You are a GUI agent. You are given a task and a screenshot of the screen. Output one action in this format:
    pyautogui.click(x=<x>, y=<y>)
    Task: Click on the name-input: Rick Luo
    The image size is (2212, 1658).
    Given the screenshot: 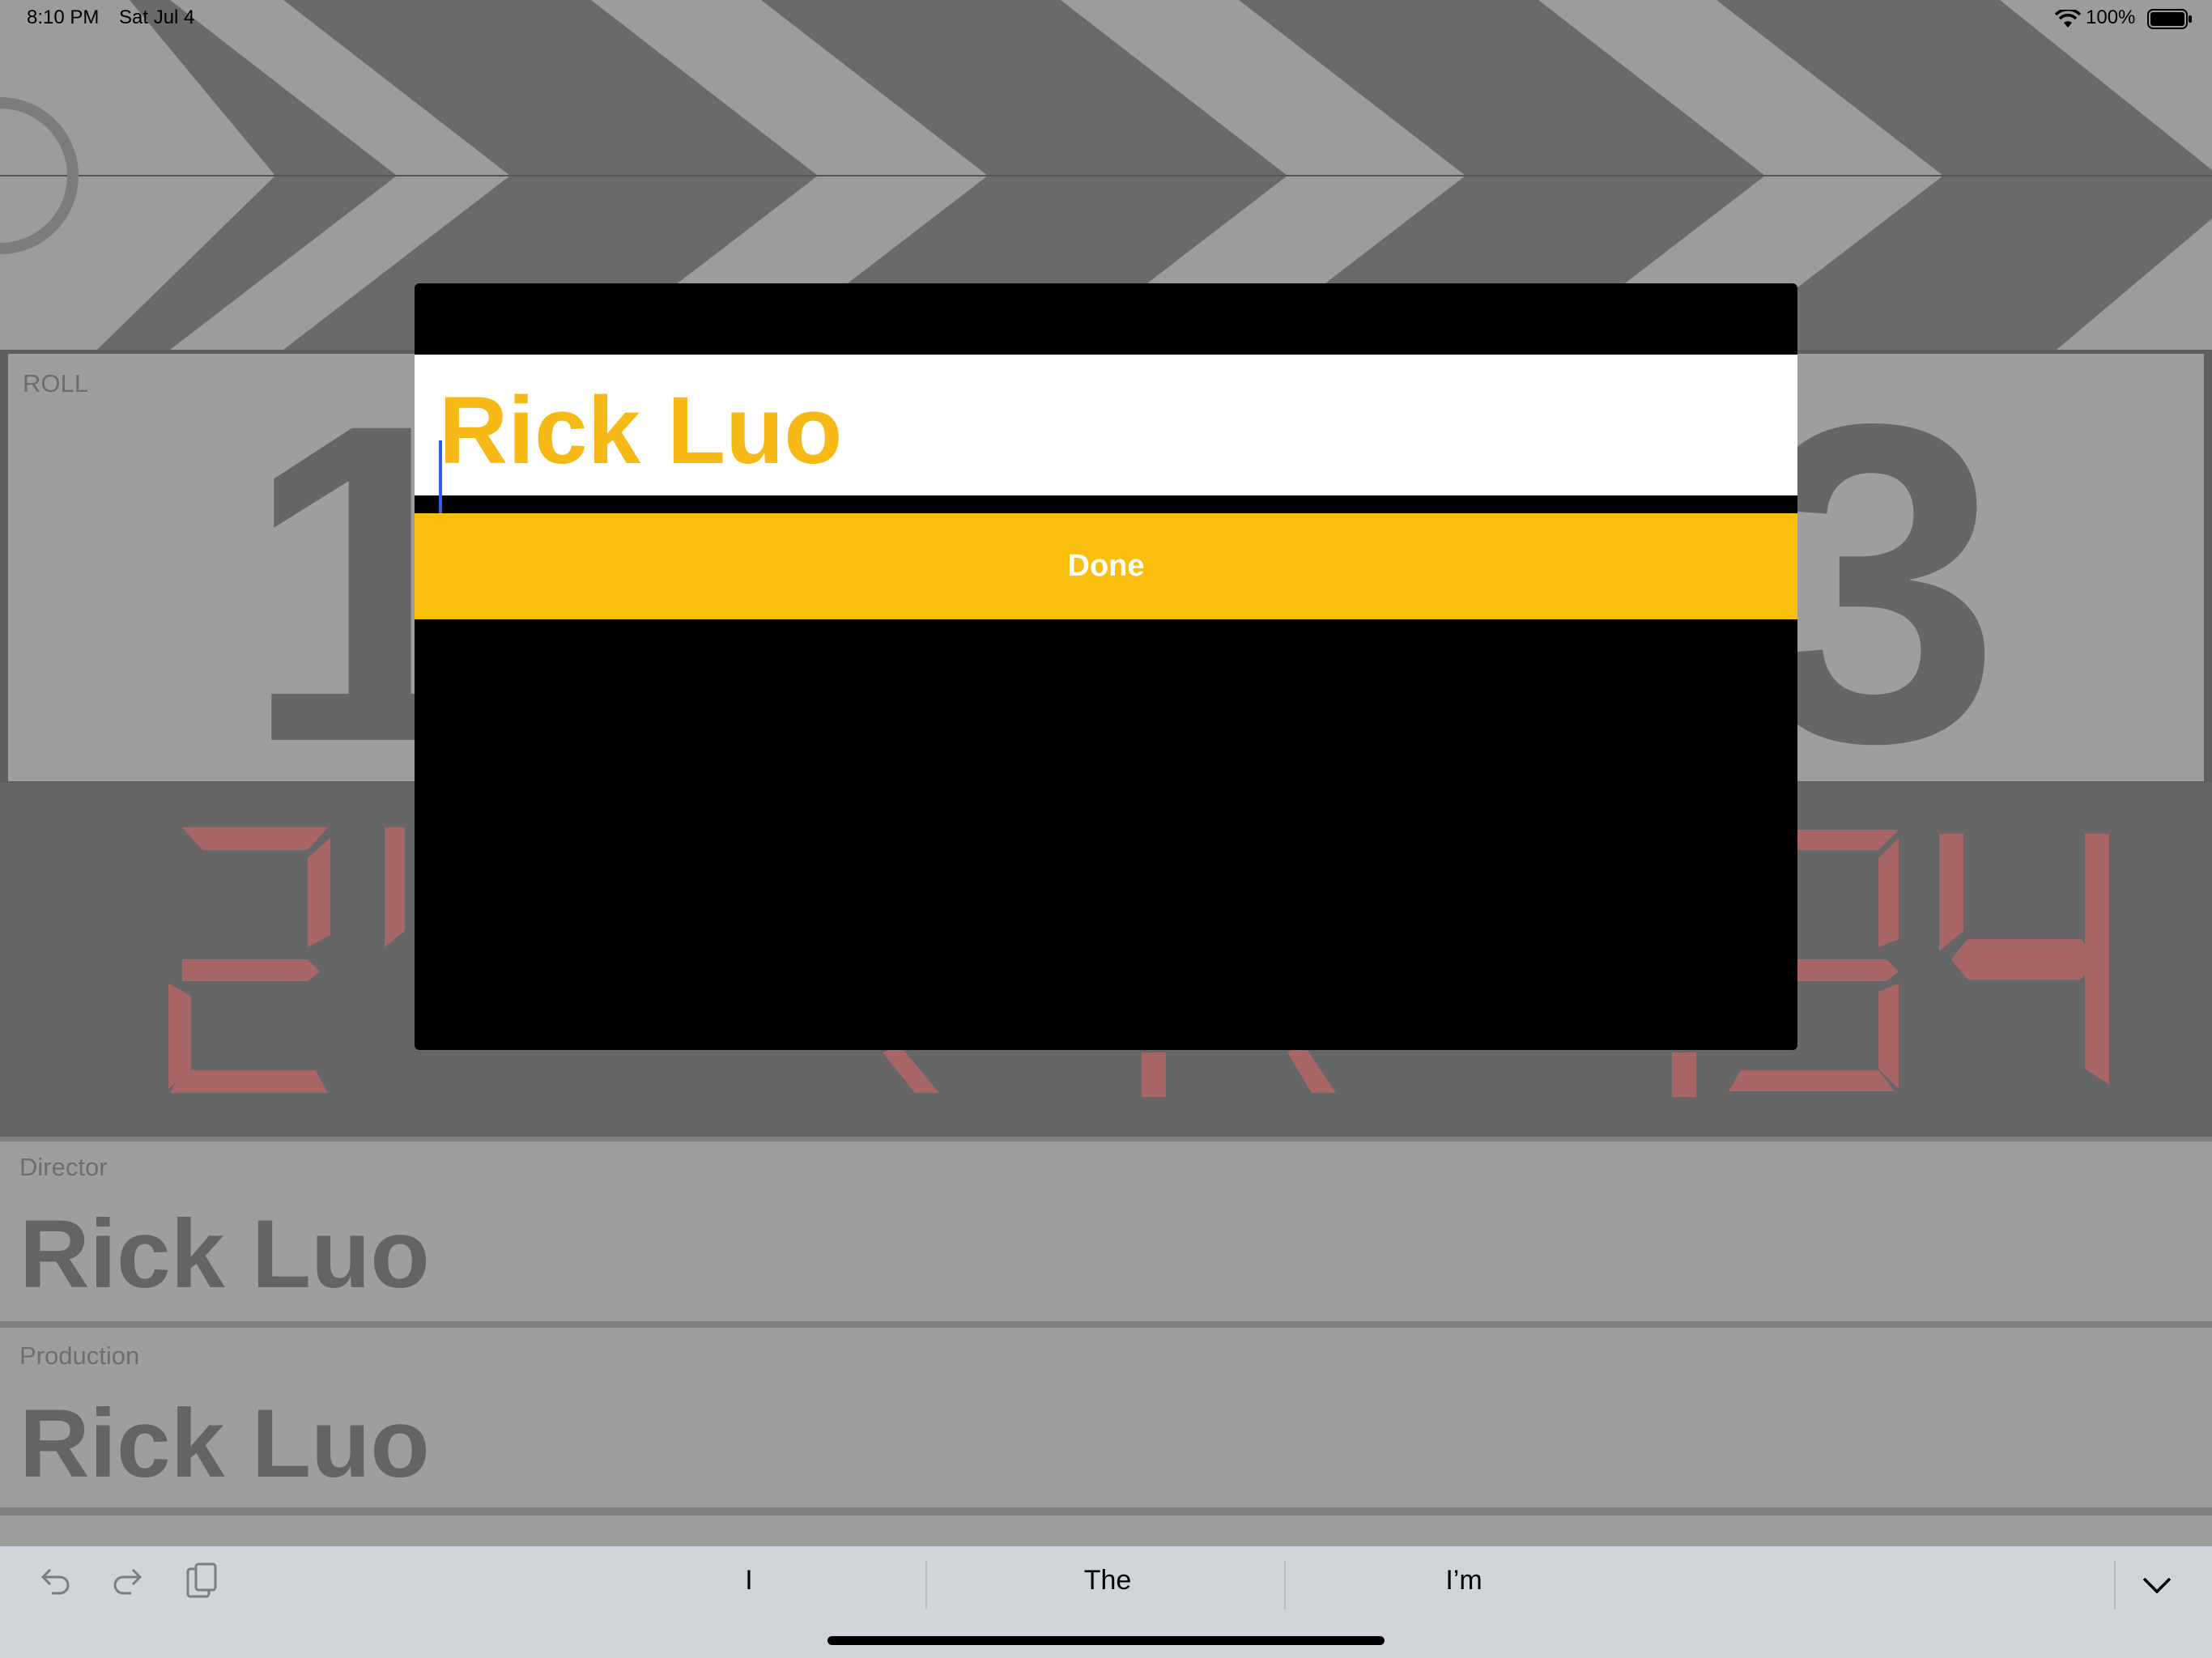 What is the action you would take?
    pyautogui.click(x=1106, y=453)
    